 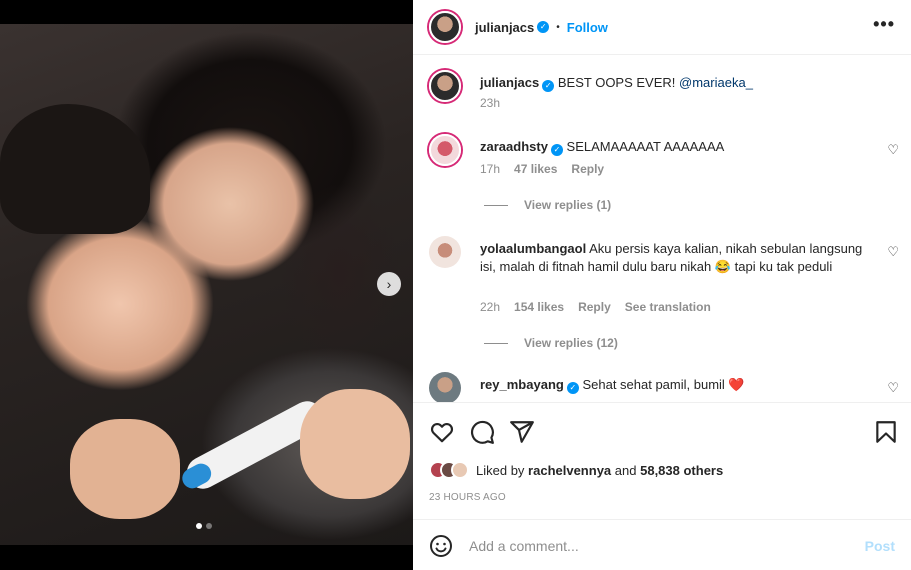 I want to click on carousel-dots, so click(x=204, y=526).